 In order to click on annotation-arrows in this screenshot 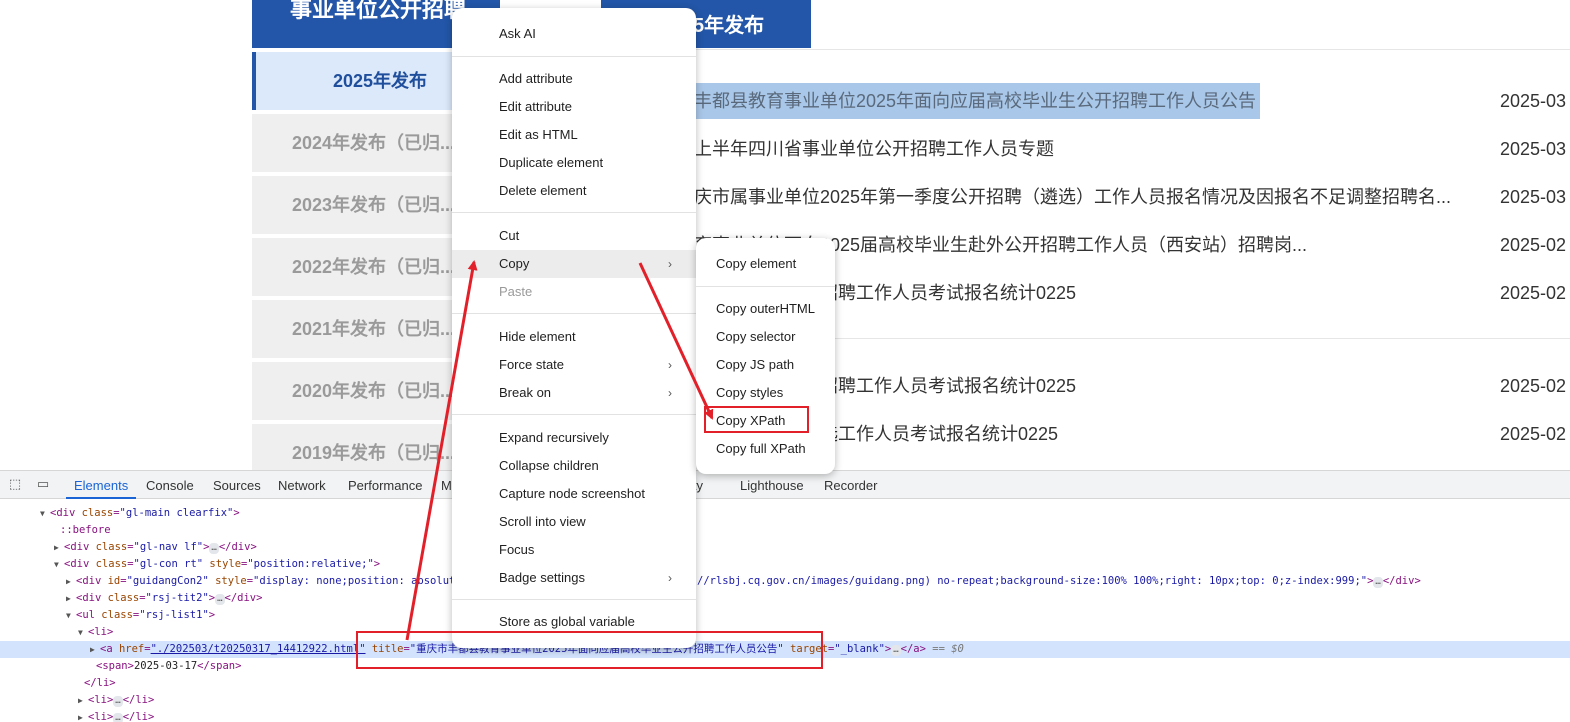, I will do `click(559, 450)`.